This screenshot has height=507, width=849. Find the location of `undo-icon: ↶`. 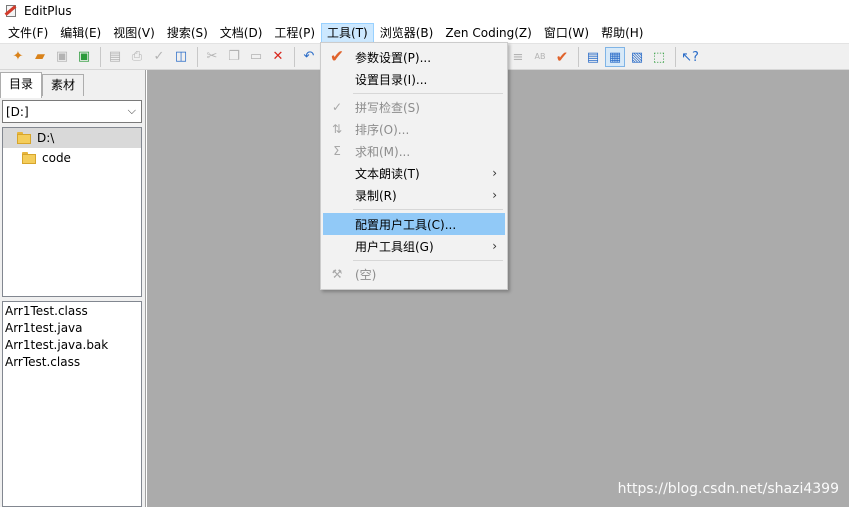

undo-icon: ↶ is located at coordinates (309, 57).